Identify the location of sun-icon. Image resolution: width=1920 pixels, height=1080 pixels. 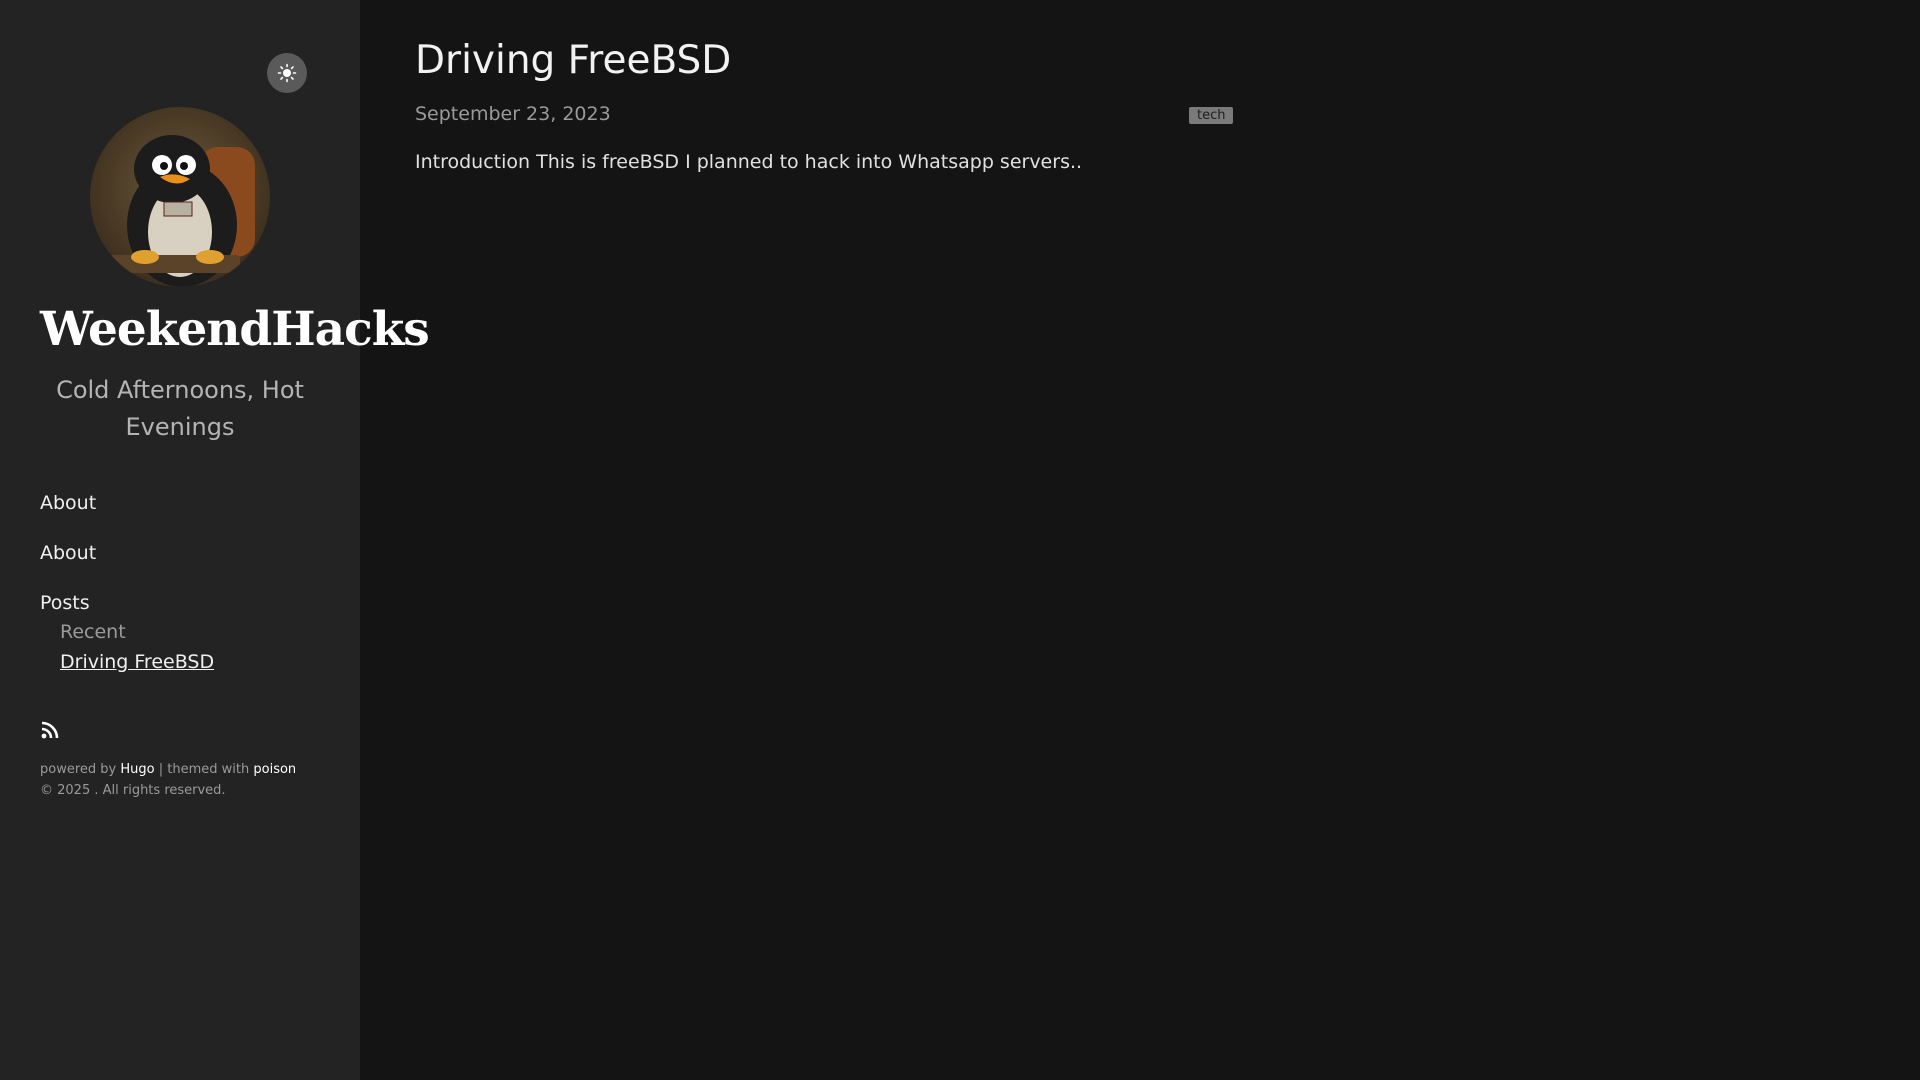
(287, 73).